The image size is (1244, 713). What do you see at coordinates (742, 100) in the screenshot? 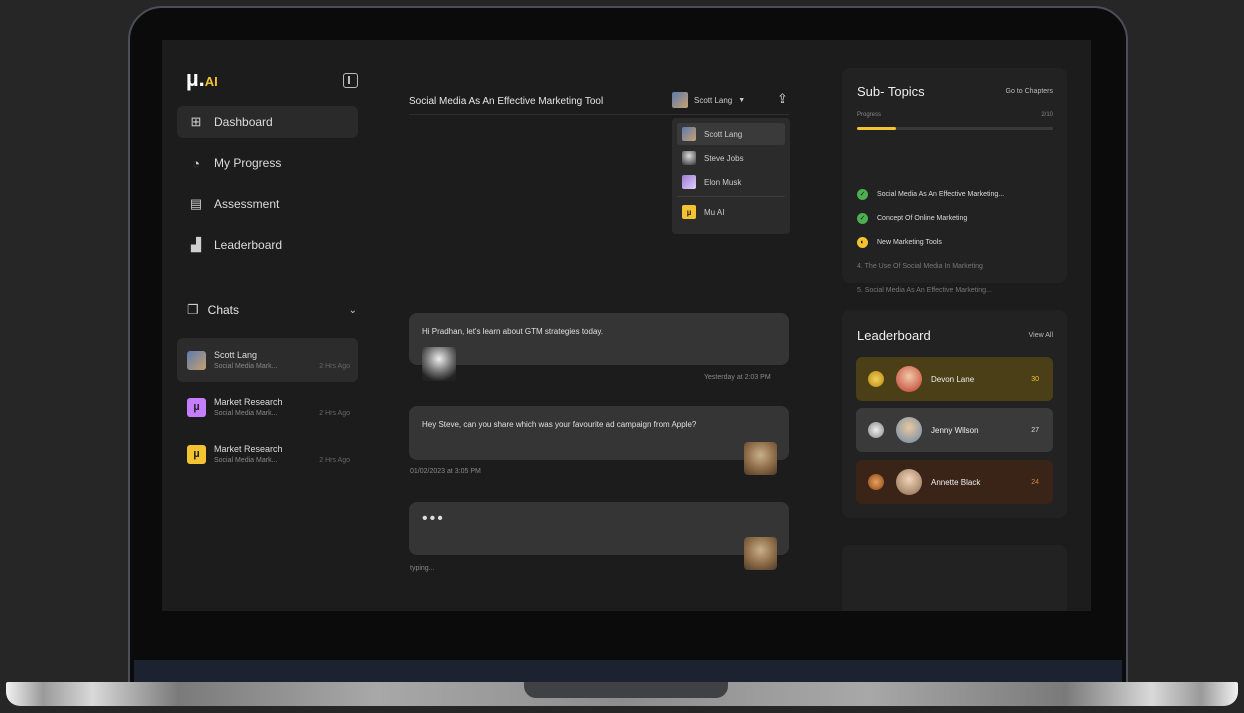
I see `caret-down-icon: ▼` at bounding box center [742, 100].